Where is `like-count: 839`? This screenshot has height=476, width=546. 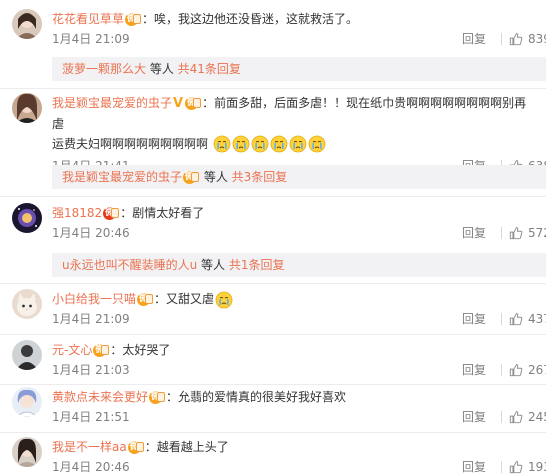 like-count: 839 is located at coordinates (537, 39).